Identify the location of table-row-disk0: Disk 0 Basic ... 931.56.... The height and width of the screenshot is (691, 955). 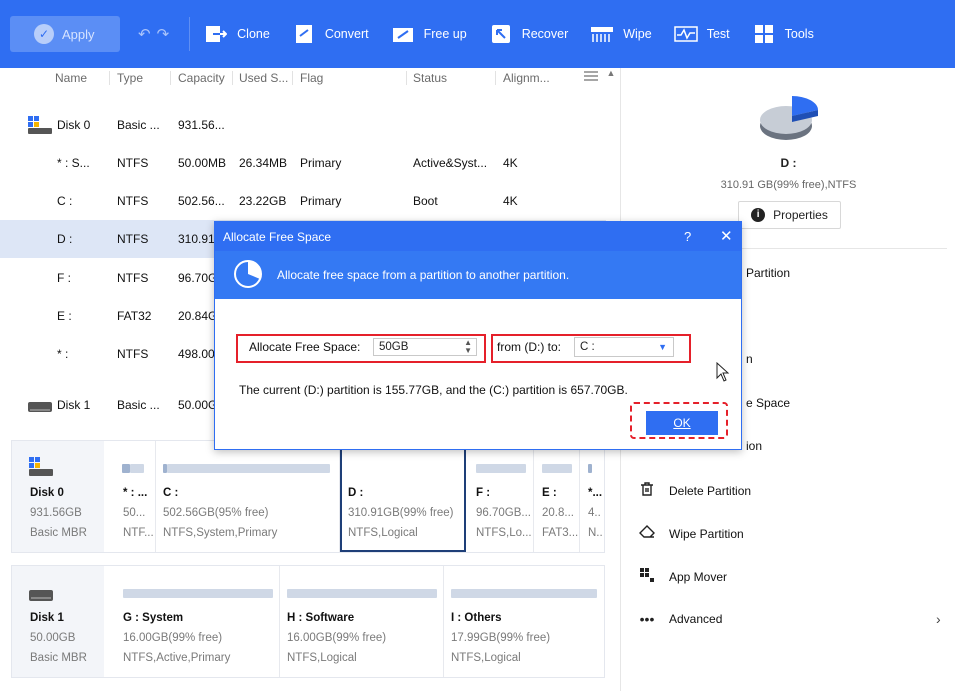
(303, 125).